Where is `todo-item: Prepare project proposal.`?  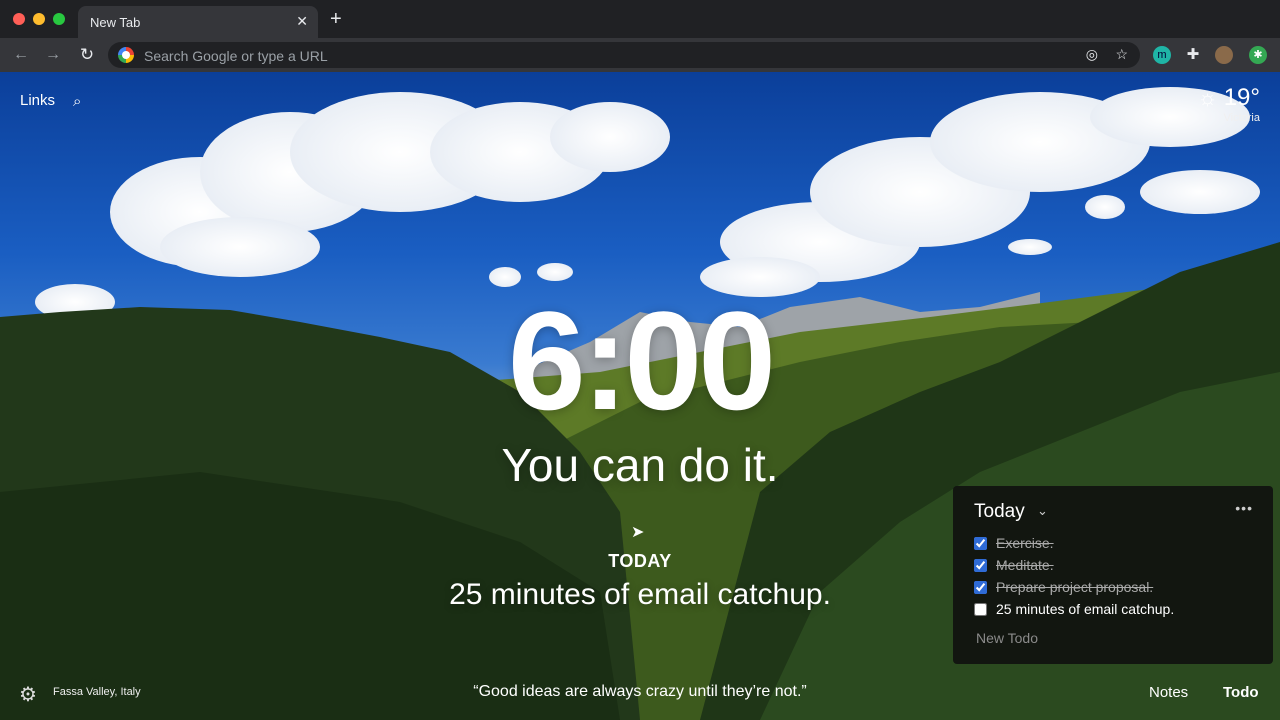
todo-item: Prepare project proposal. is located at coordinates (1074, 587).